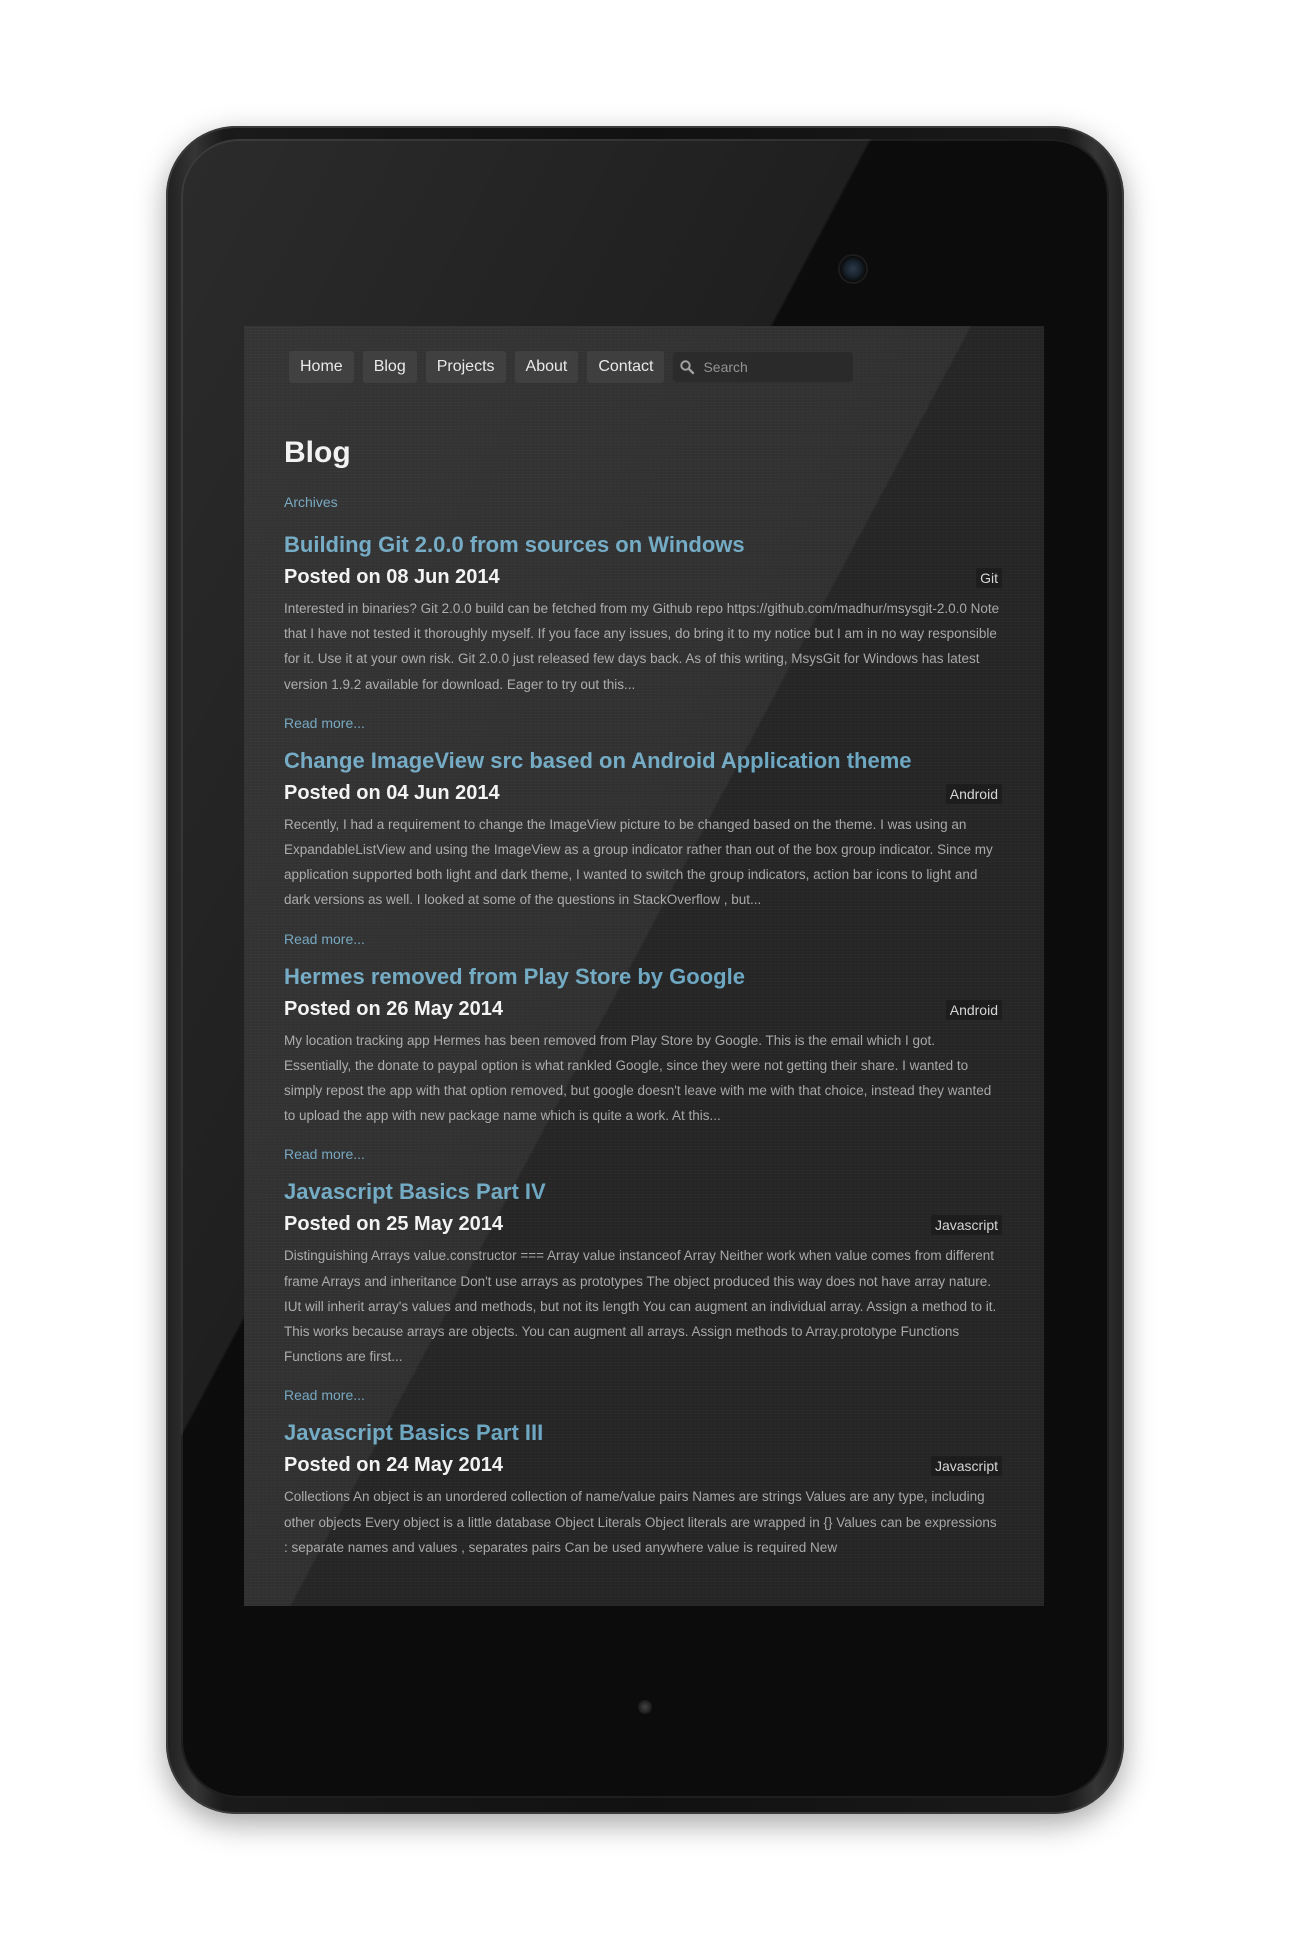 Image resolution: width=1289 pixels, height=1934 pixels. I want to click on nav-contact: Contact, so click(626, 367).